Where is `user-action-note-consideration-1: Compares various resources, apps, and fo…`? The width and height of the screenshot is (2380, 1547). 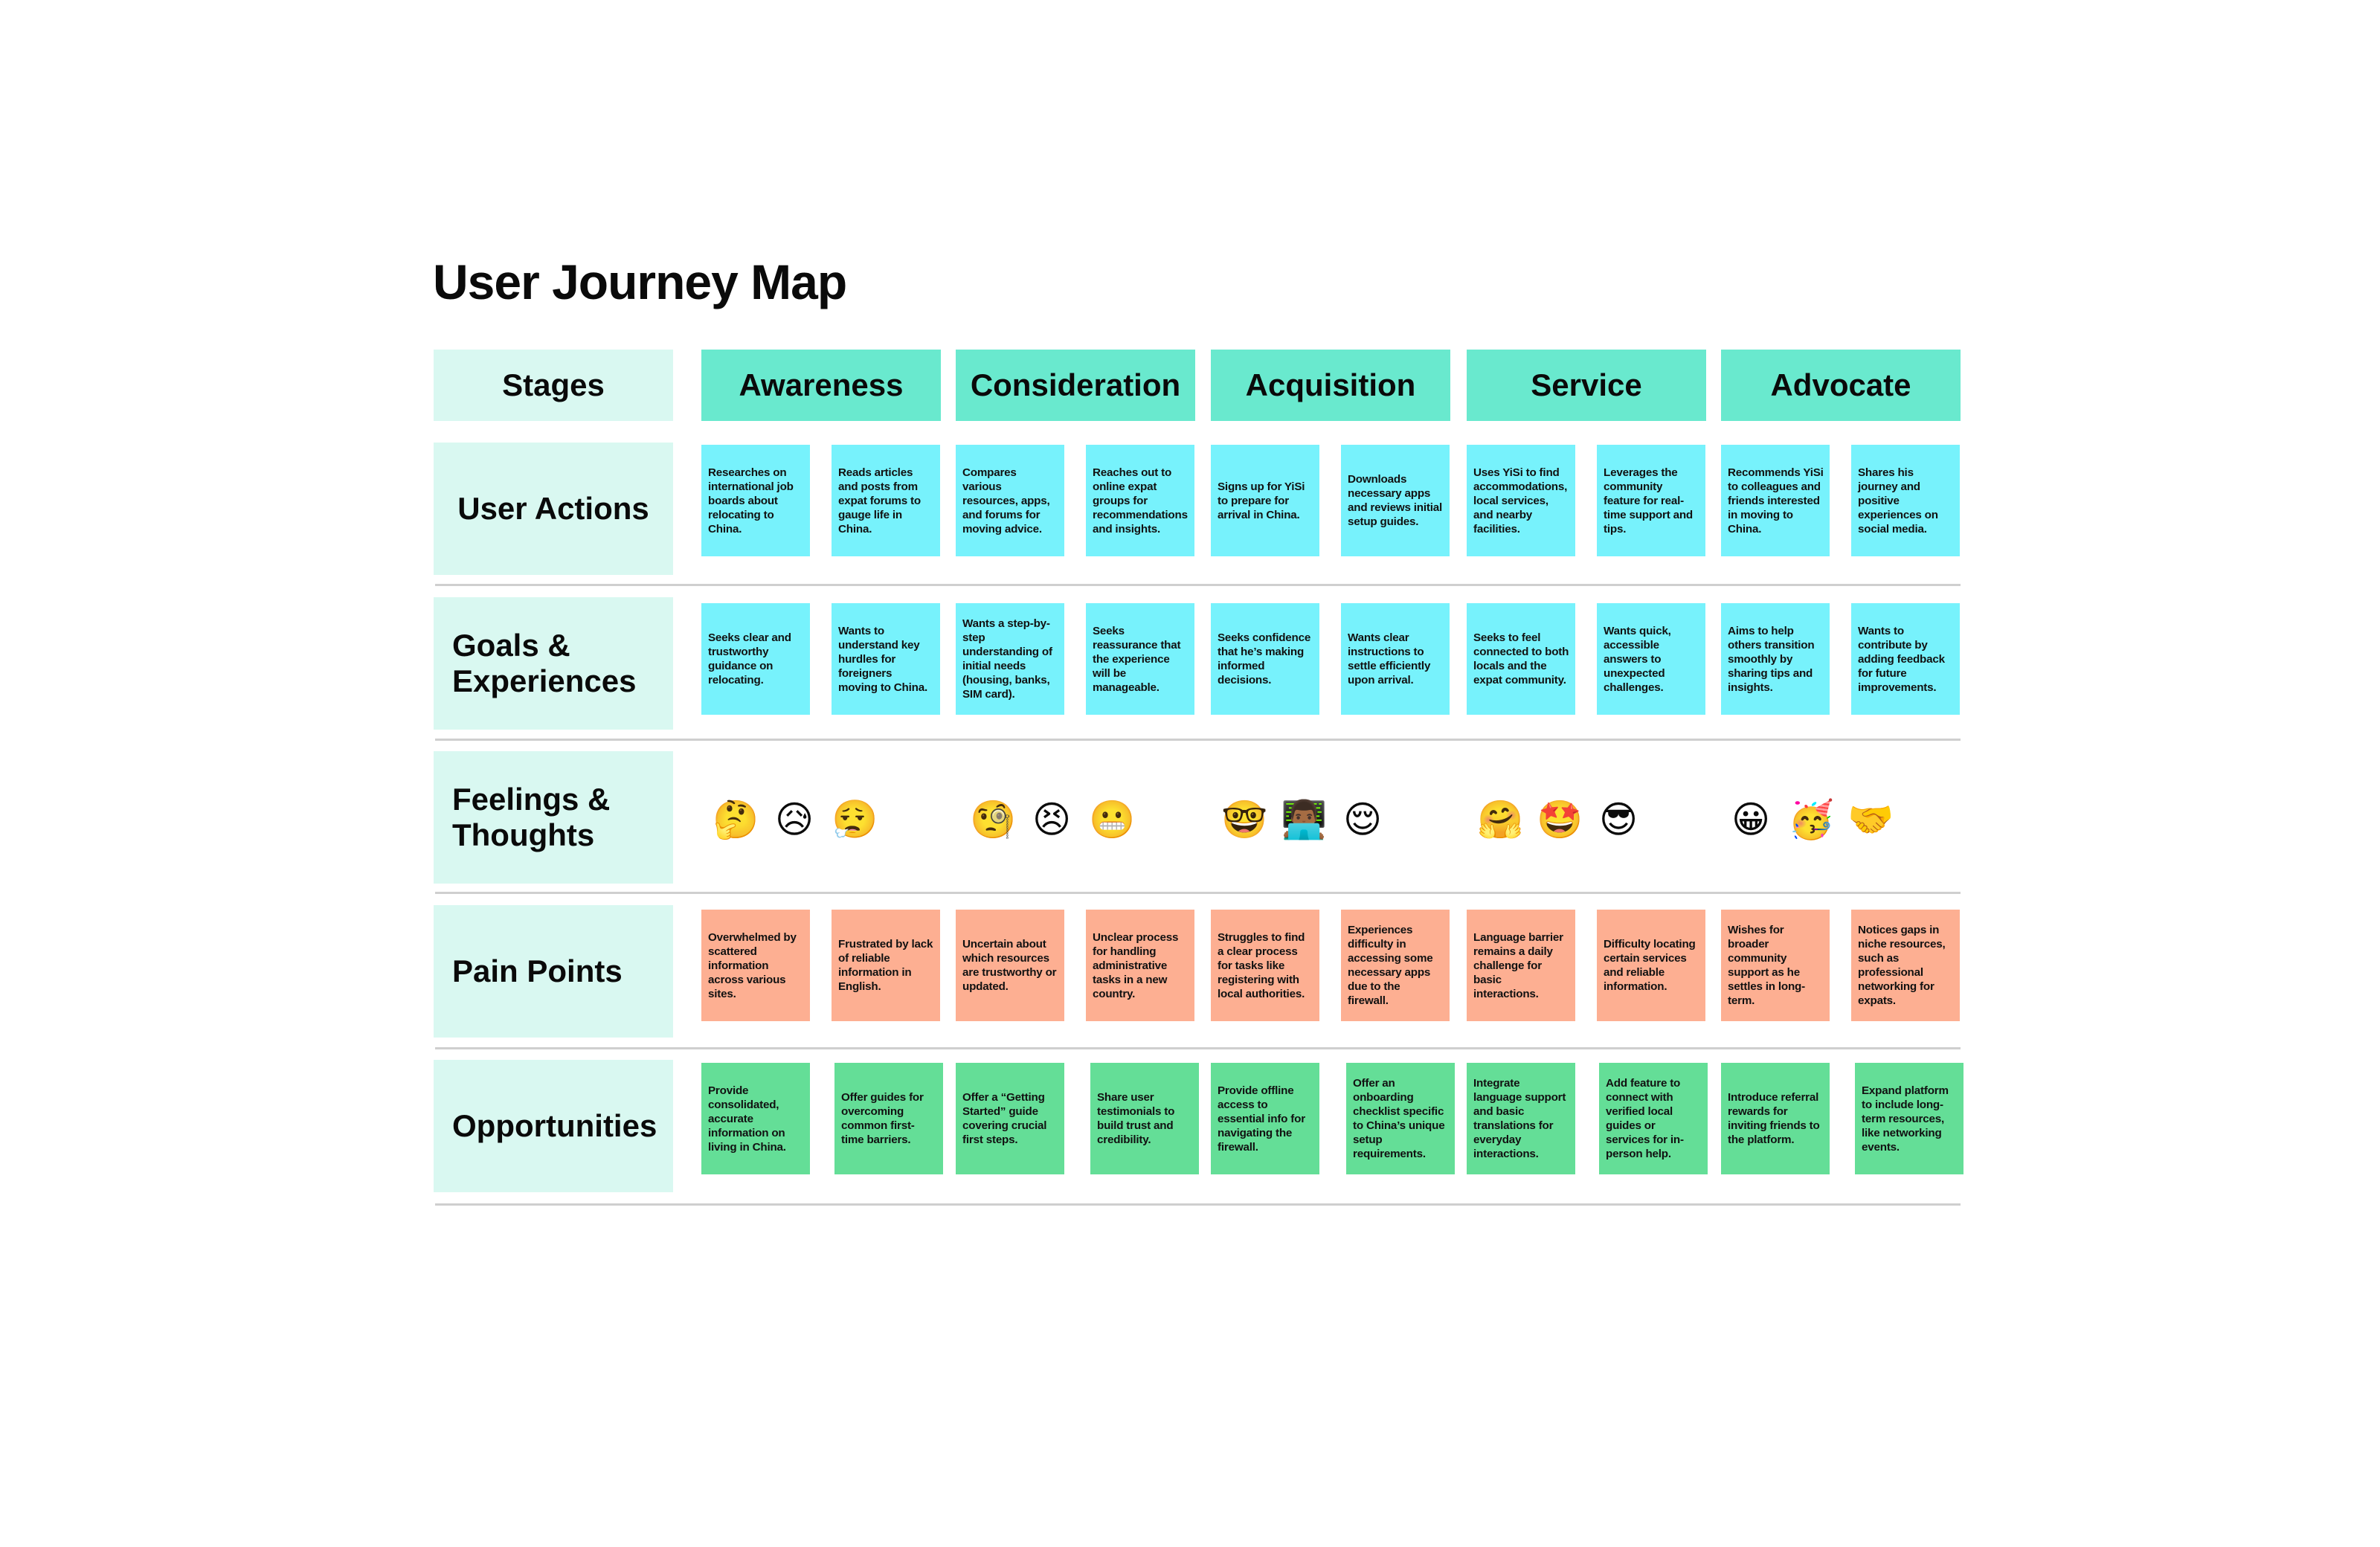 user-action-note-consideration-1: Compares various resources, apps, and fo… is located at coordinates (1010, 501).